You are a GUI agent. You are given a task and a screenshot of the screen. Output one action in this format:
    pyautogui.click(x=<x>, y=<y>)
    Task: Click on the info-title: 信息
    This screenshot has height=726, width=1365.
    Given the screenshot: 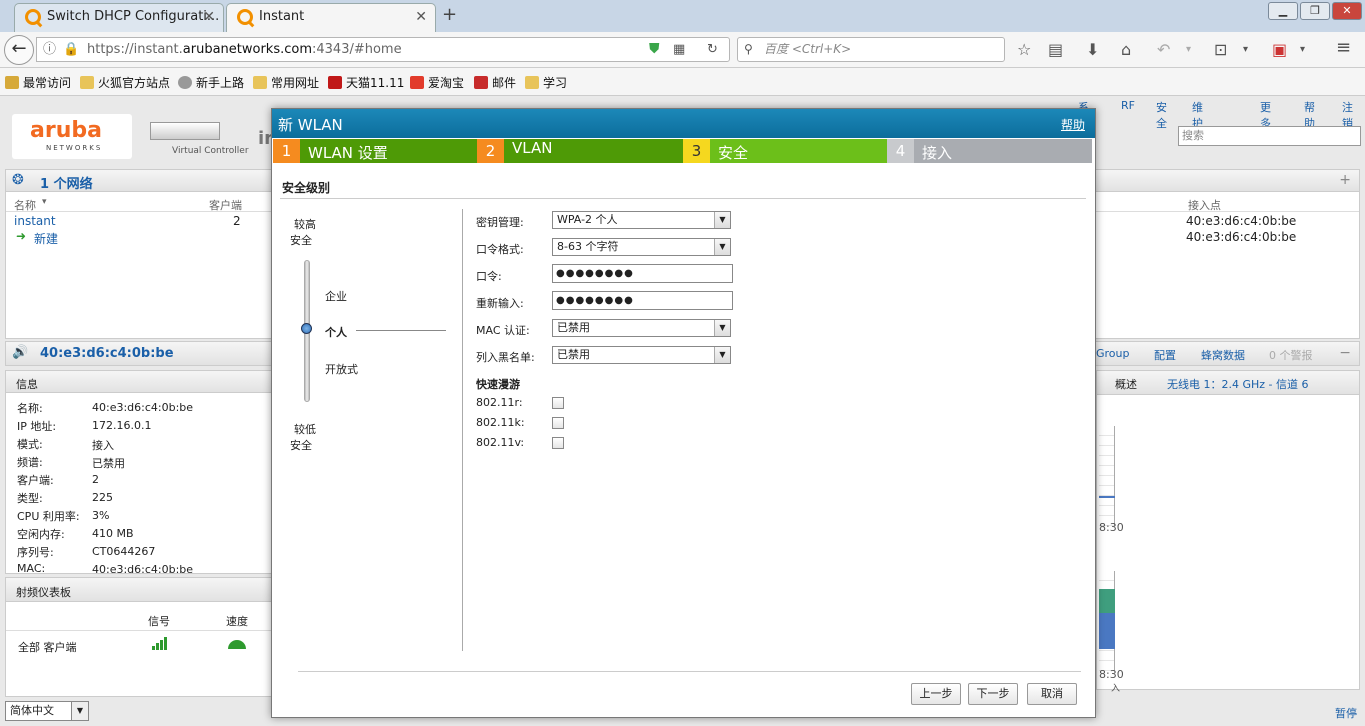 What is the action you would take?
    pyautogui.click(x=27, y=384)
    